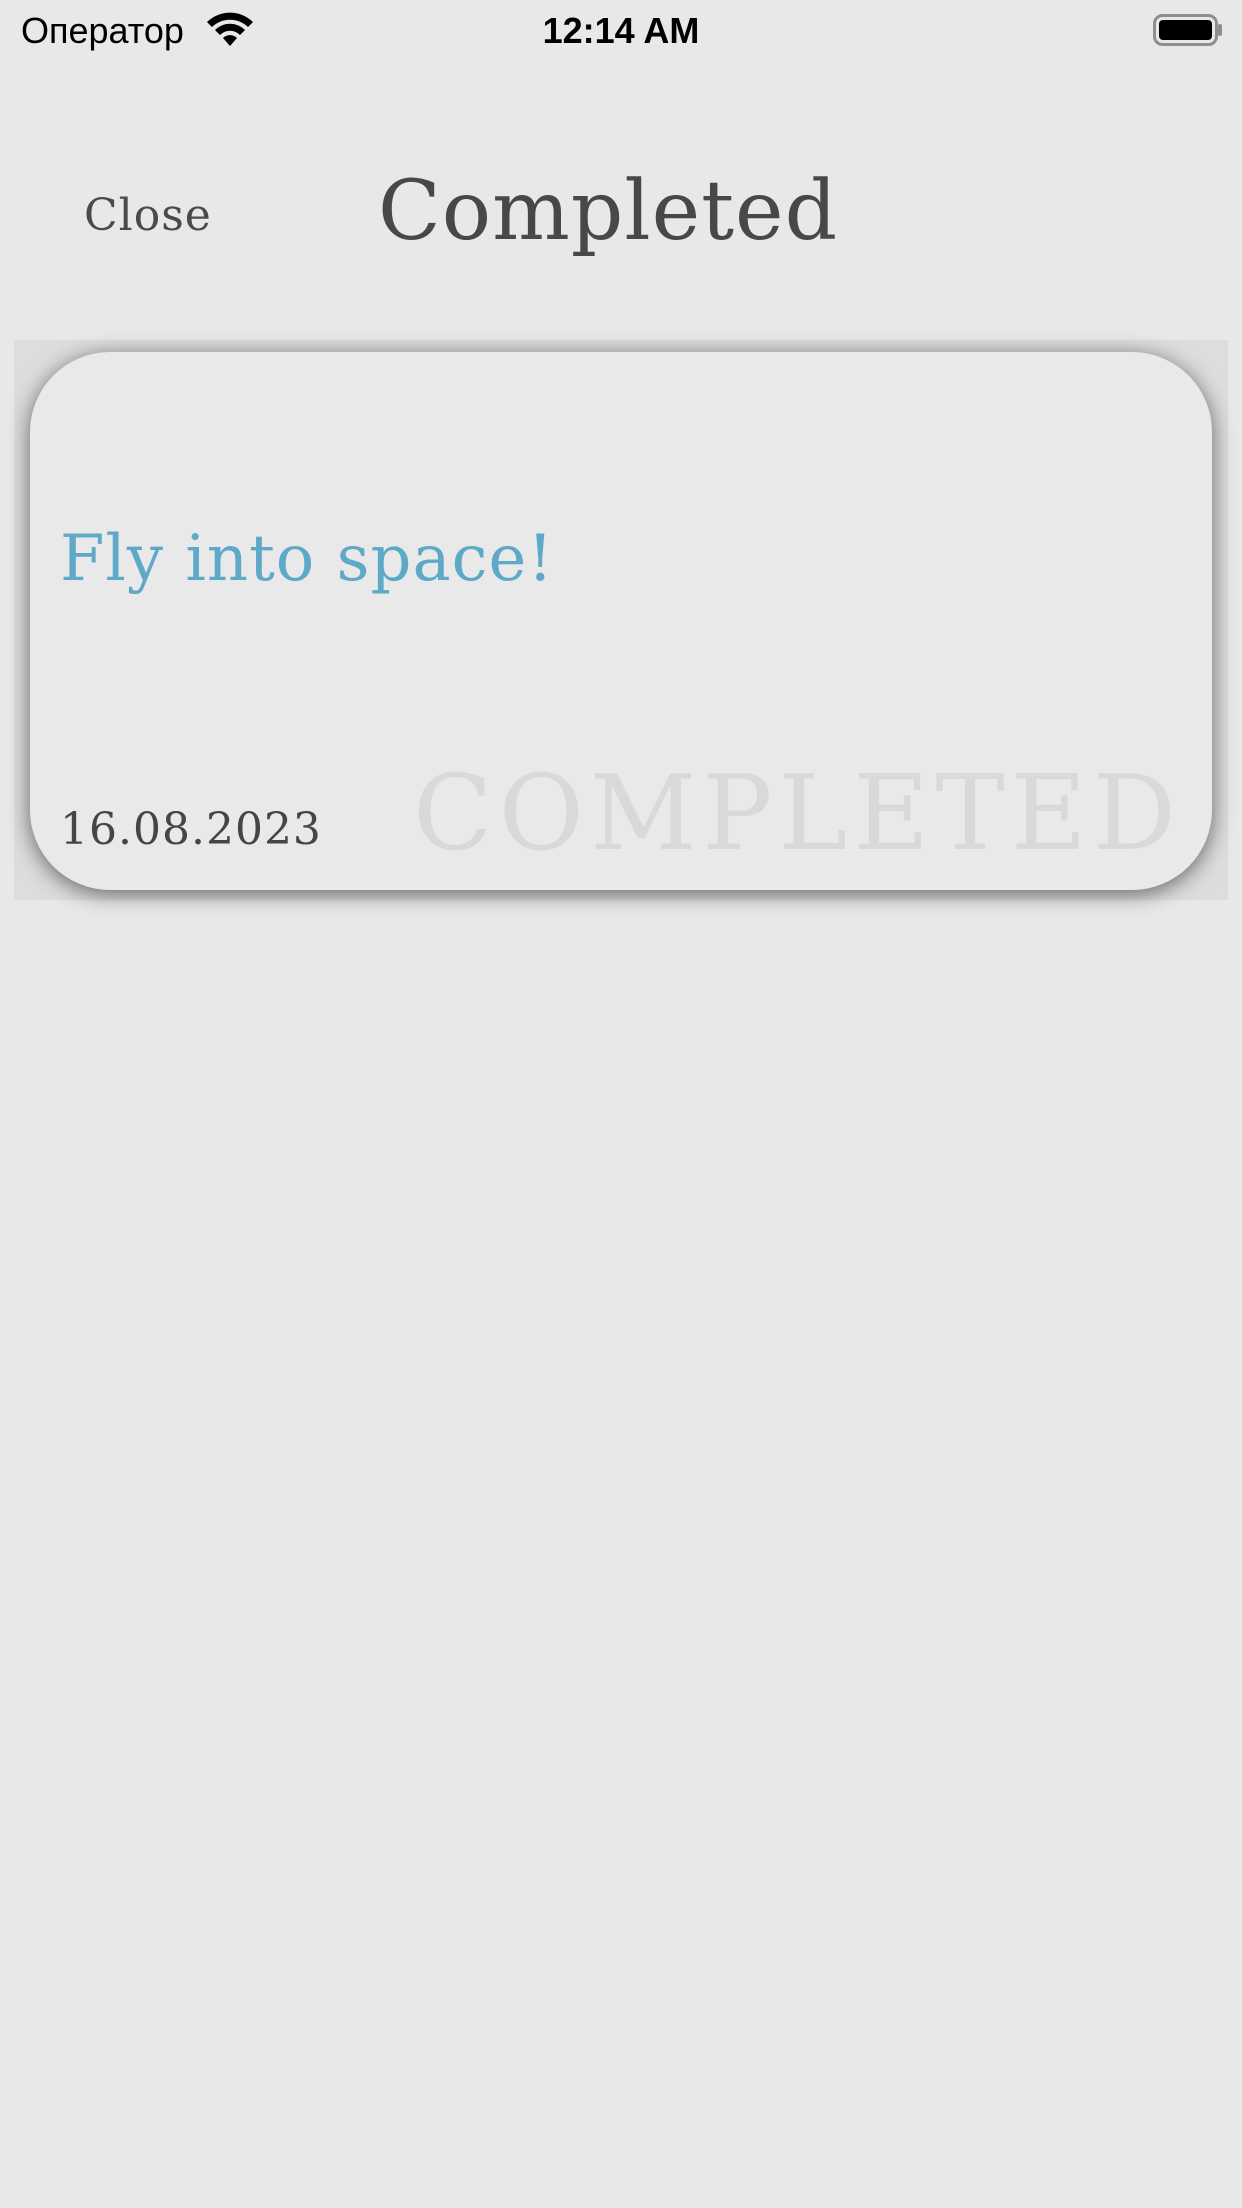 Image resolution: width=1242 pixels, height=2208 pixels. What do you see at coordinates (307, 559) in the screenshot?
I see `task-title: Fly into space!` at bounding box center [307, 559].